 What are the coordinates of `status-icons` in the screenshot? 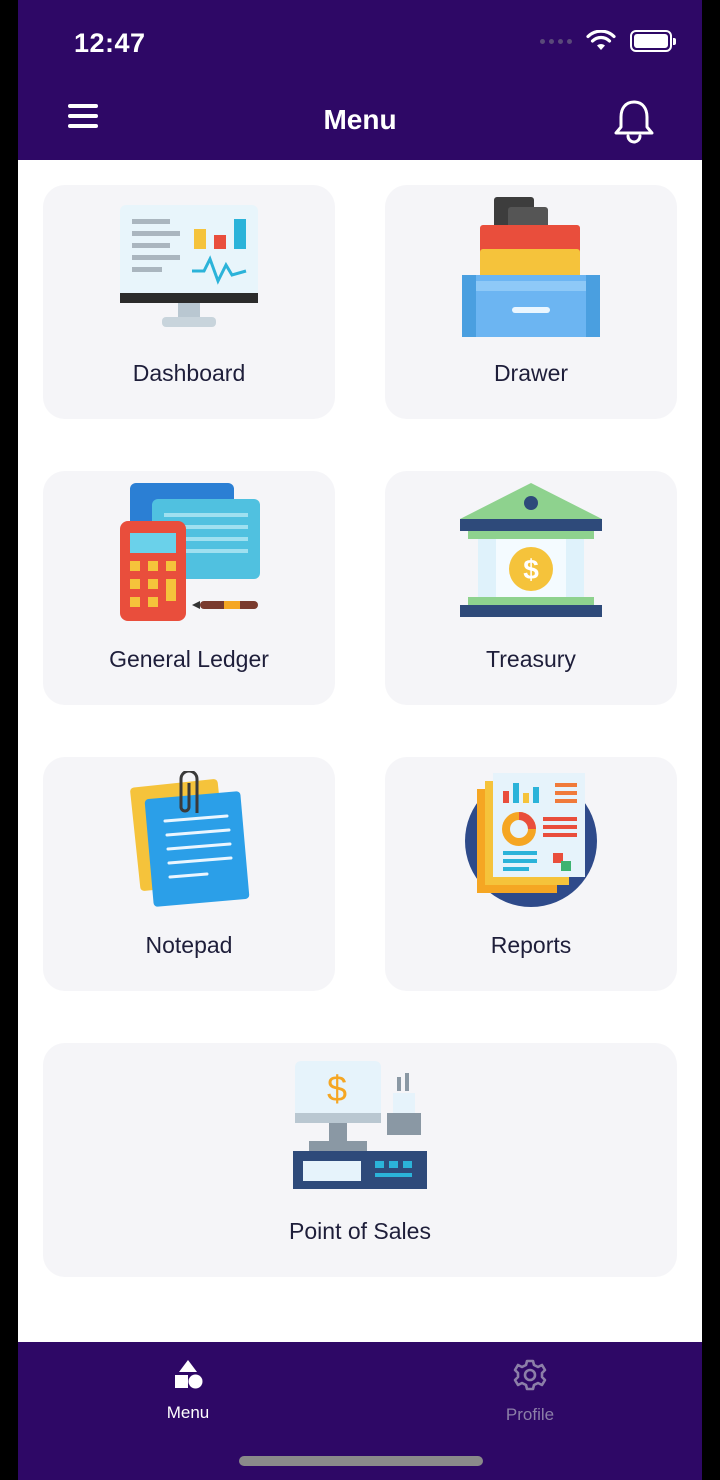 It's located at (608, 41).